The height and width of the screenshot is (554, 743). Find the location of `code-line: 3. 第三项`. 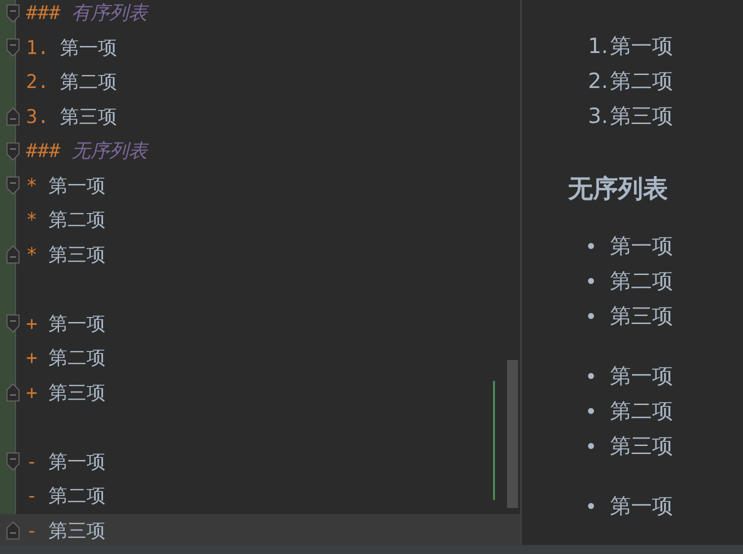

code-line: 3. 第三项 is located at coordinates (260, 117).